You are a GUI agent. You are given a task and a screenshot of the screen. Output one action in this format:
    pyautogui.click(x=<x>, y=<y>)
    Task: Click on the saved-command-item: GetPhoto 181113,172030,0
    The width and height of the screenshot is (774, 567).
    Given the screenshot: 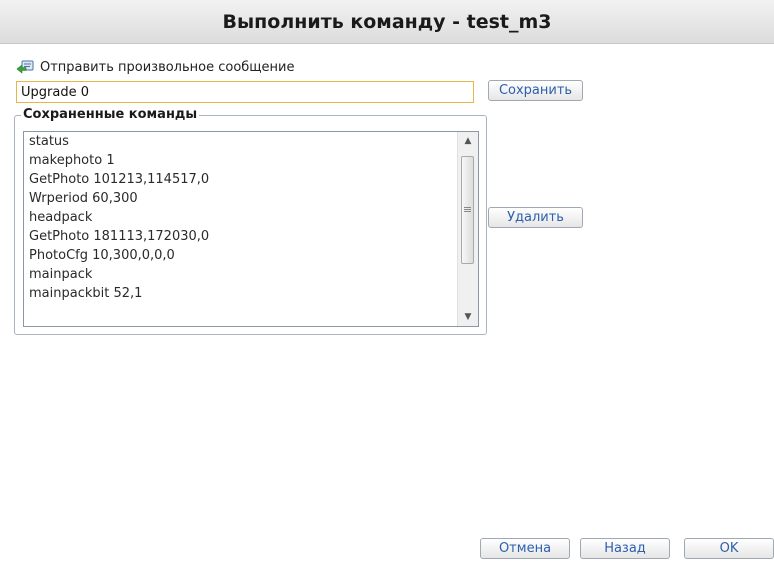 What is the action you would take?
    pyautogui.click(x=239, y=236)
    